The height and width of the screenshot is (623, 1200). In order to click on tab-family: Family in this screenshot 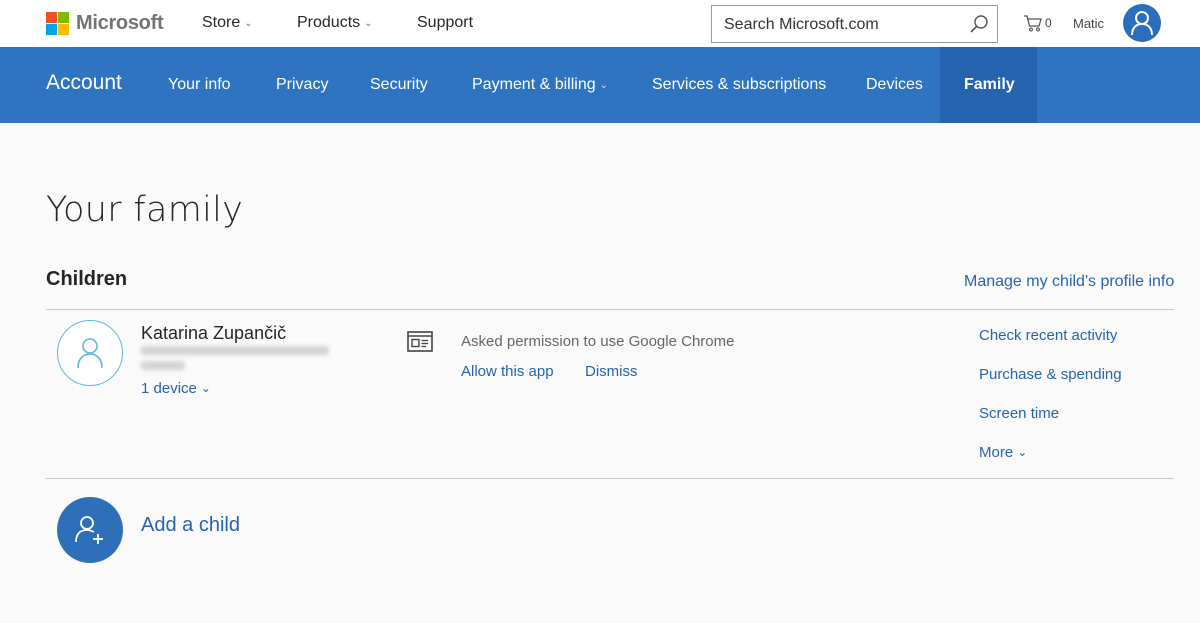, I will do `click(988, 85)`.